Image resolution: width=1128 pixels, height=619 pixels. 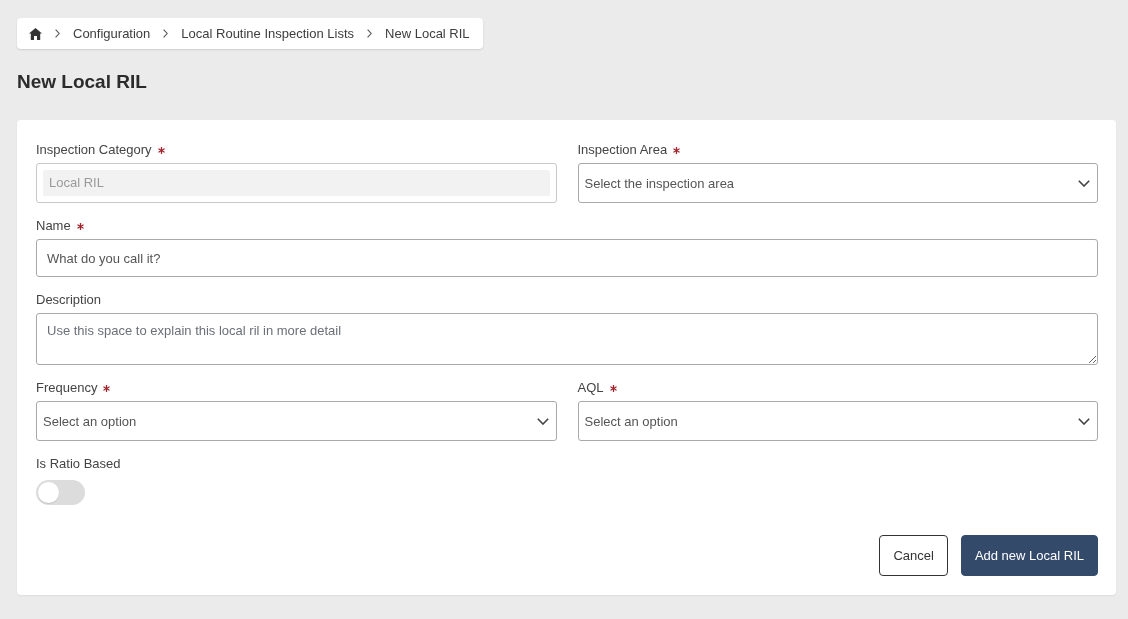 I want to click on field-label: Is Ratio Based, so click(x=78, y=464).